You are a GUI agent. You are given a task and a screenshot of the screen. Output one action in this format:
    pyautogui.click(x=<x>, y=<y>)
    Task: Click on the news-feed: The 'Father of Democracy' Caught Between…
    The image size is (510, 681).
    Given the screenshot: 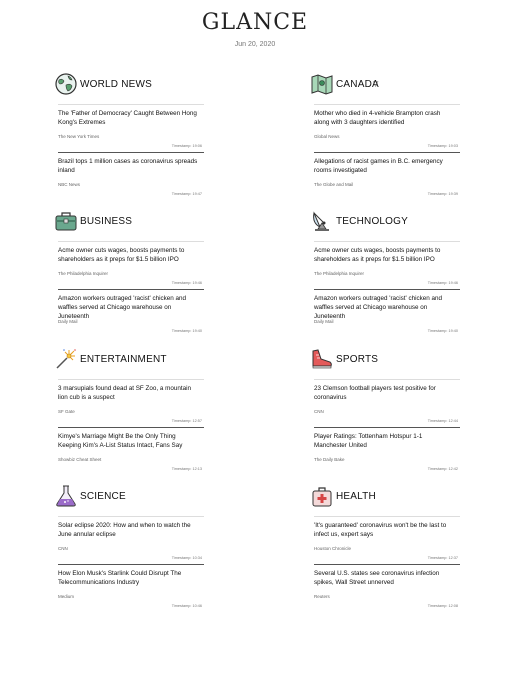 What is the action you would take?
    pyautogui.click(x=131, y=153)
    